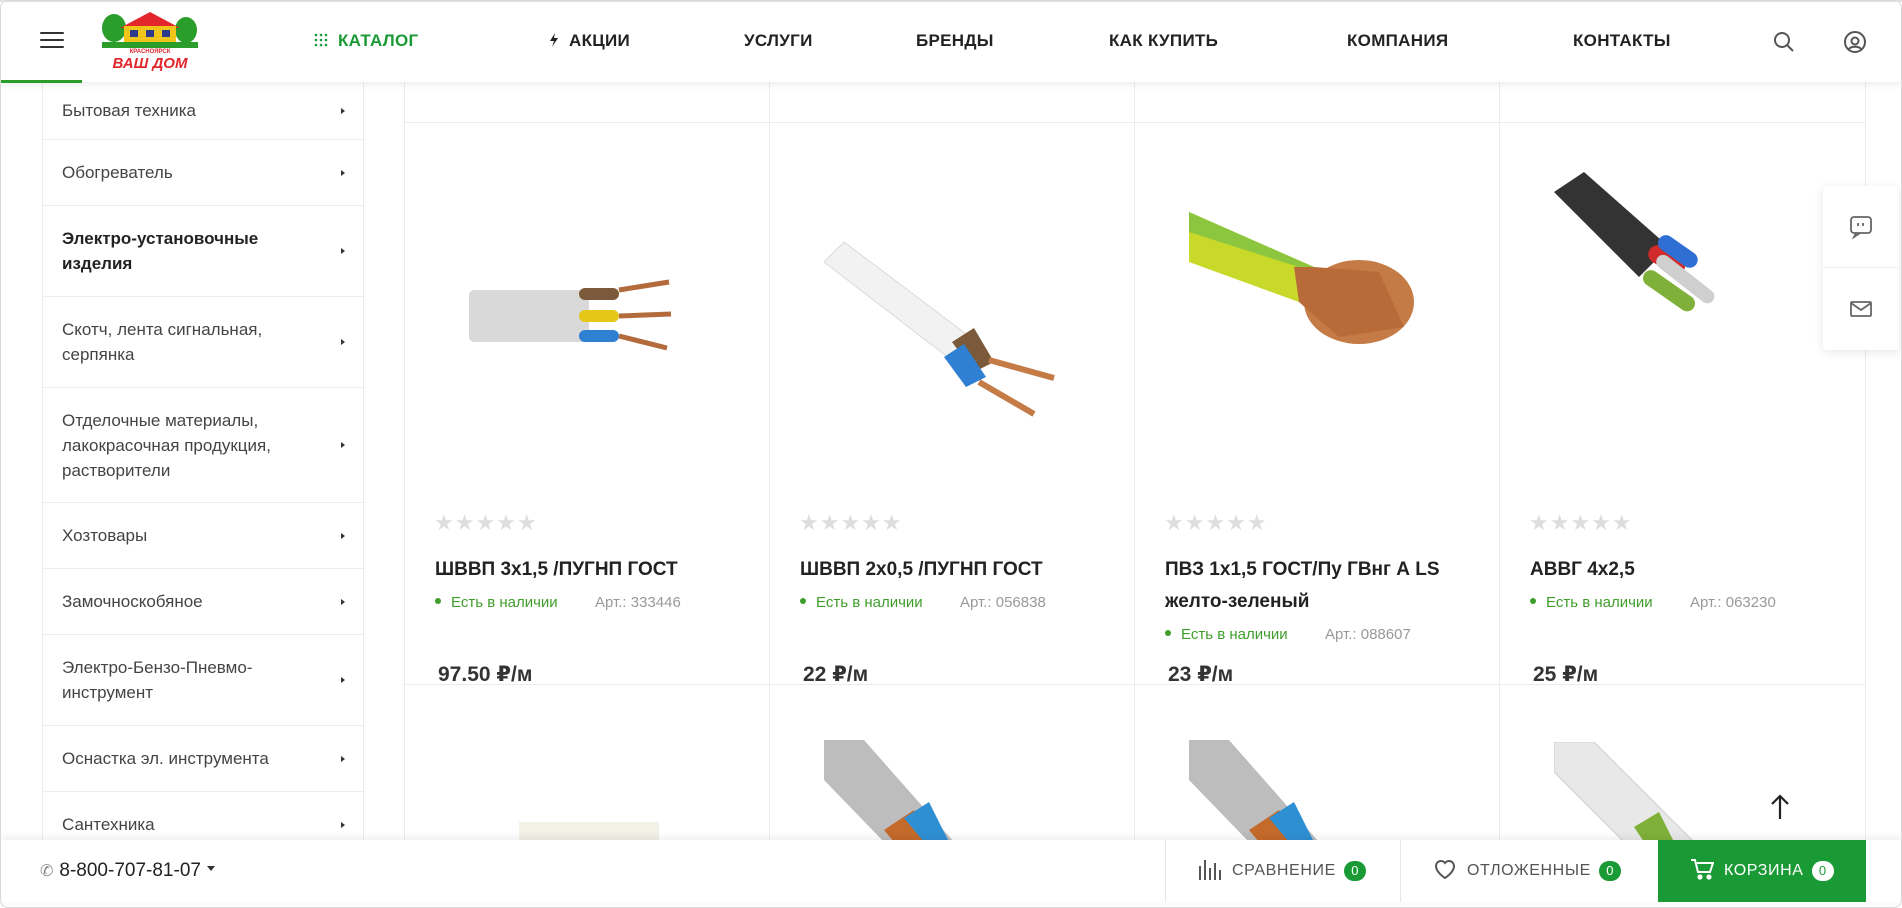 The height and width of the screenshot is (908, 1902). What do you see at coordinates (41, 81) in the screenshot?
I see `menu-active-indicator` at bounding box center [41, 81].